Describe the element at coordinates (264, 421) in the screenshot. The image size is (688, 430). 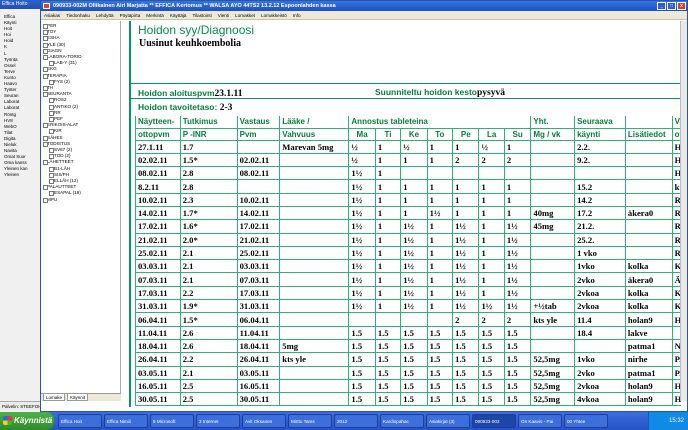
I see `taskbar-task: Avit Oksanen` at that location.